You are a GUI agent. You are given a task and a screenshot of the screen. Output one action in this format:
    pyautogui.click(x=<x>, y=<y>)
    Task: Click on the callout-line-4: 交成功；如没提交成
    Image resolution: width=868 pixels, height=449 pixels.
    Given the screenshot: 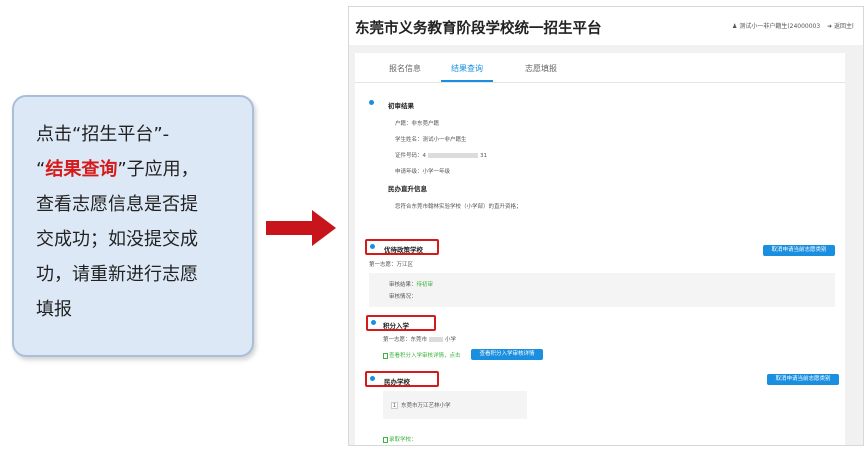 What is the action you would take?
    pyautogui.click(x=117, y=239)
    